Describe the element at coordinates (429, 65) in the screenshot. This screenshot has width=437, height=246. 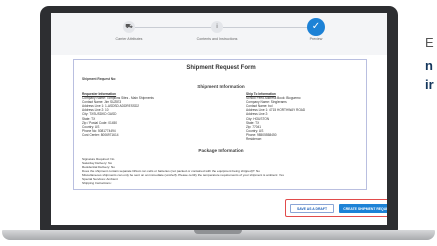
I see `side-text-line: n` at that location.